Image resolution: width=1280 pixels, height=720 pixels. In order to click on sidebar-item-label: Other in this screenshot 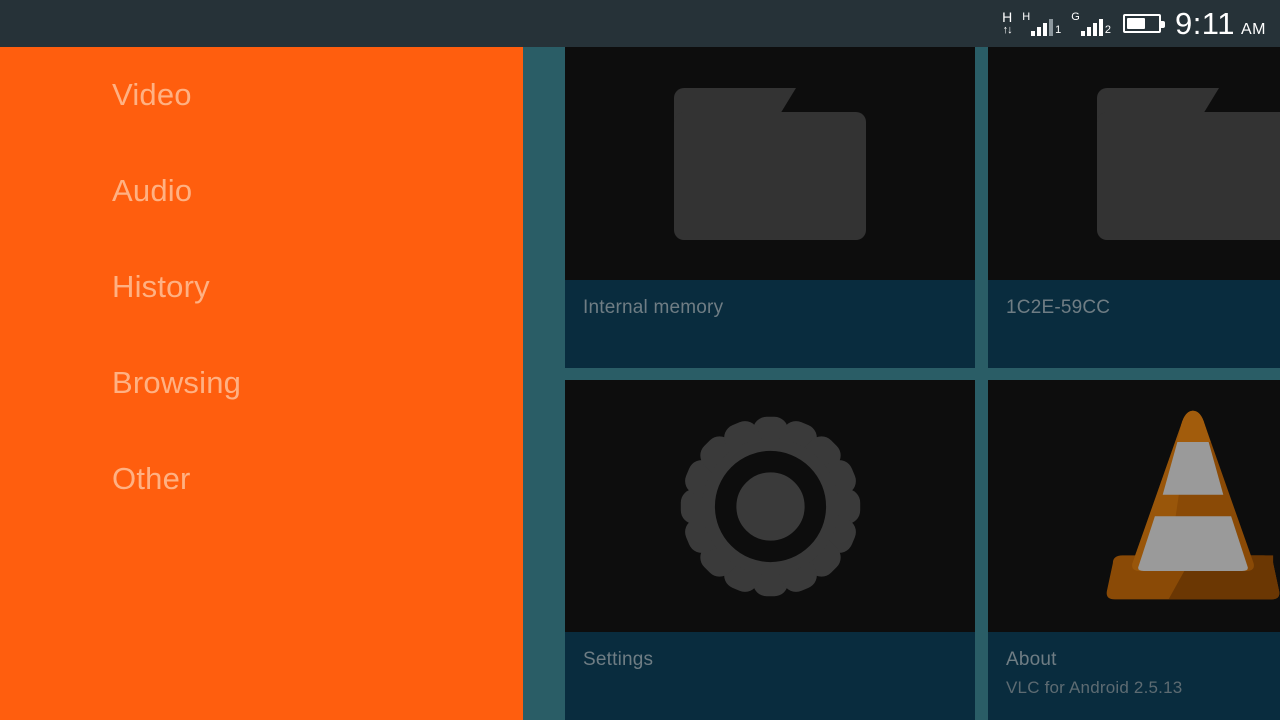, I will do `click(151, 478)`.